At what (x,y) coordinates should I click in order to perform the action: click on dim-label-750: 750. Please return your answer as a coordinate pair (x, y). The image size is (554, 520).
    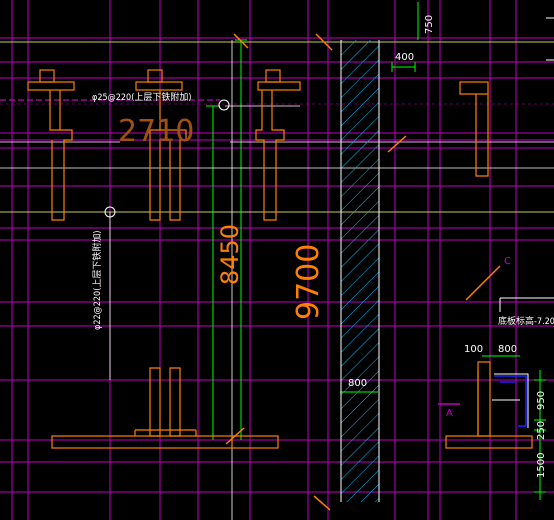
    Looking at the image, I should click on (429, 24).